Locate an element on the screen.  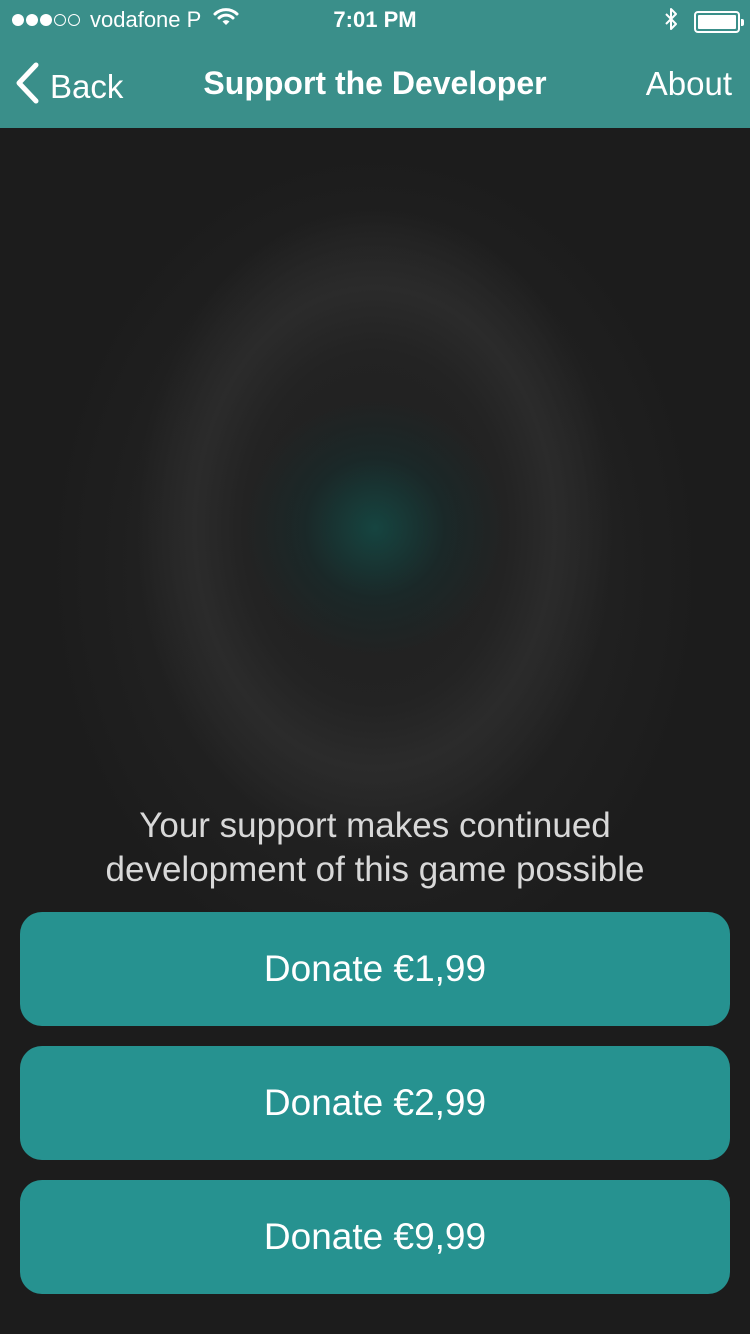
status-time: 7:01 PM is located at coordinates (375, 19).